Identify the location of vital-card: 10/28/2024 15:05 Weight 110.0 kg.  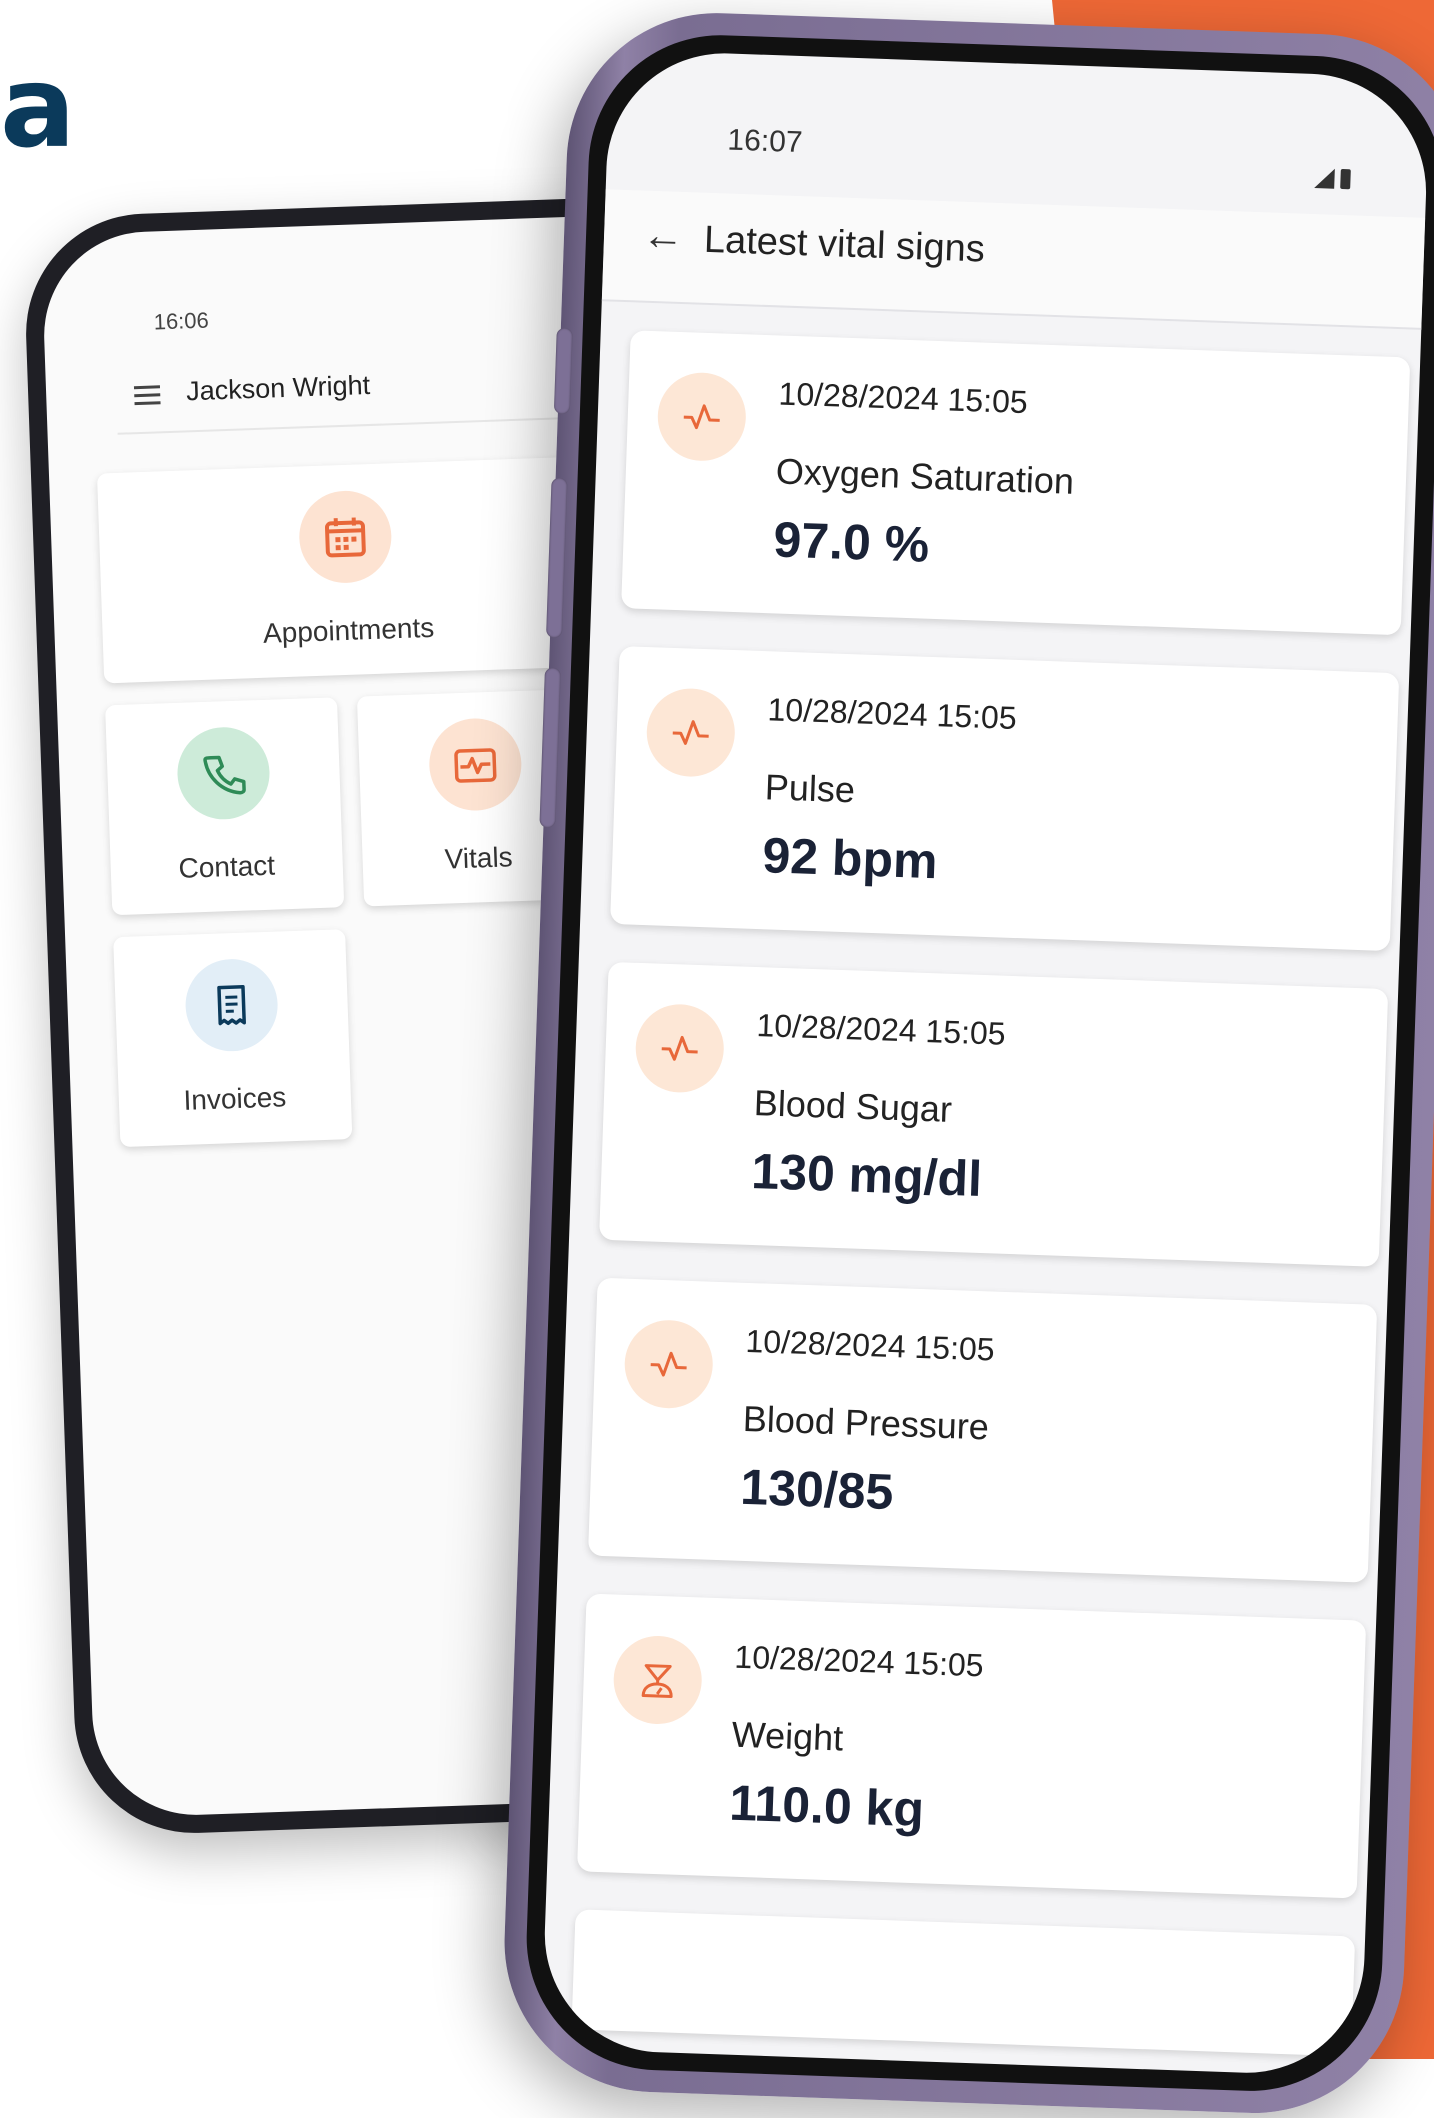
(971, 1745).